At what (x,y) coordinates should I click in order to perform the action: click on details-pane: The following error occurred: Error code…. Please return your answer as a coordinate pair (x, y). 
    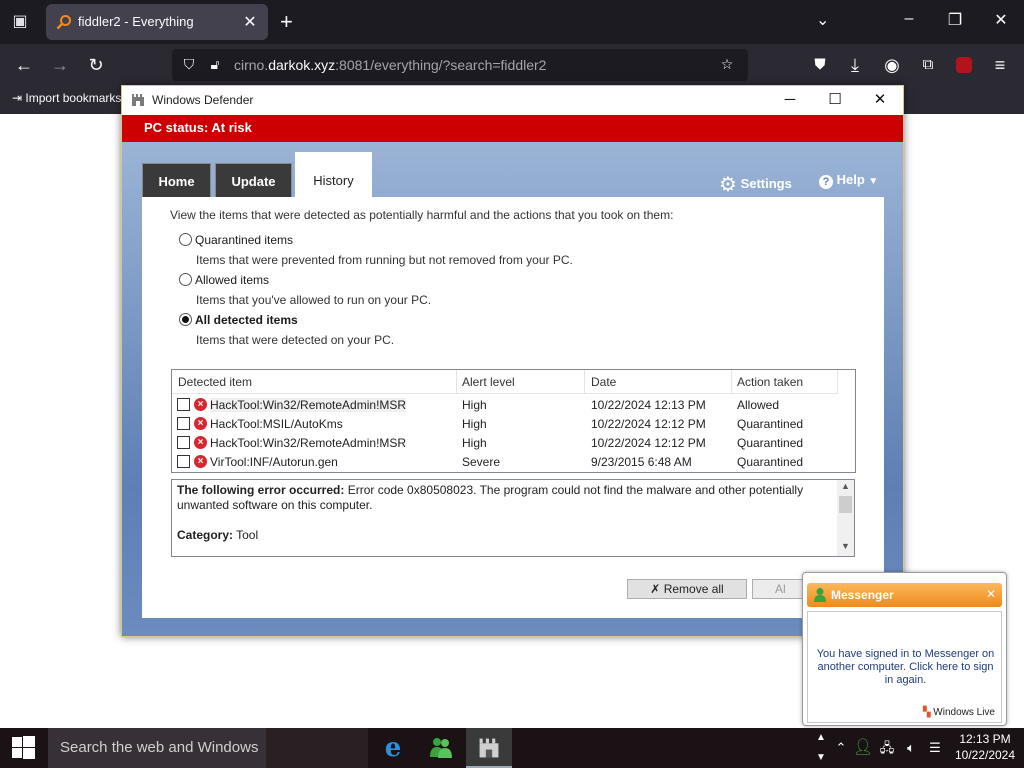
    Looking at the image, I should click on (513, 518).